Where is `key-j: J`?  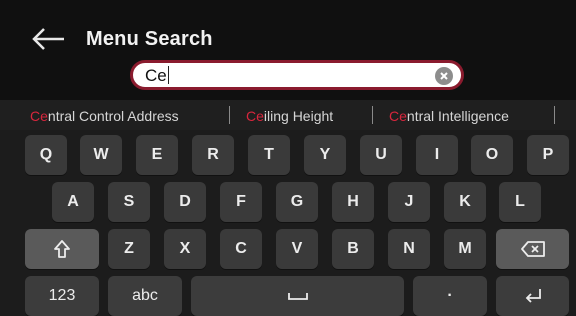
key-j: J is located at coordinates (409, 202).